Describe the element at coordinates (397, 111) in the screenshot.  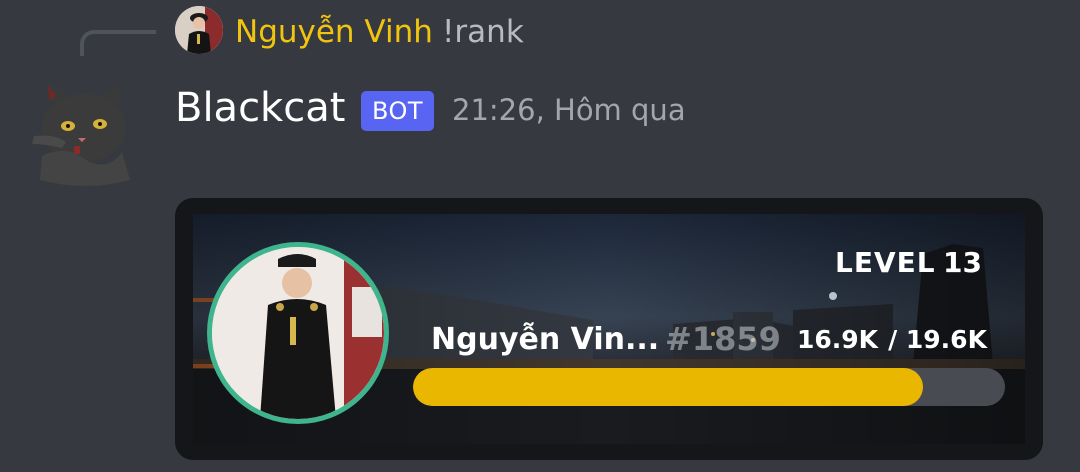
I see `bot-badge: BOT` at that location.